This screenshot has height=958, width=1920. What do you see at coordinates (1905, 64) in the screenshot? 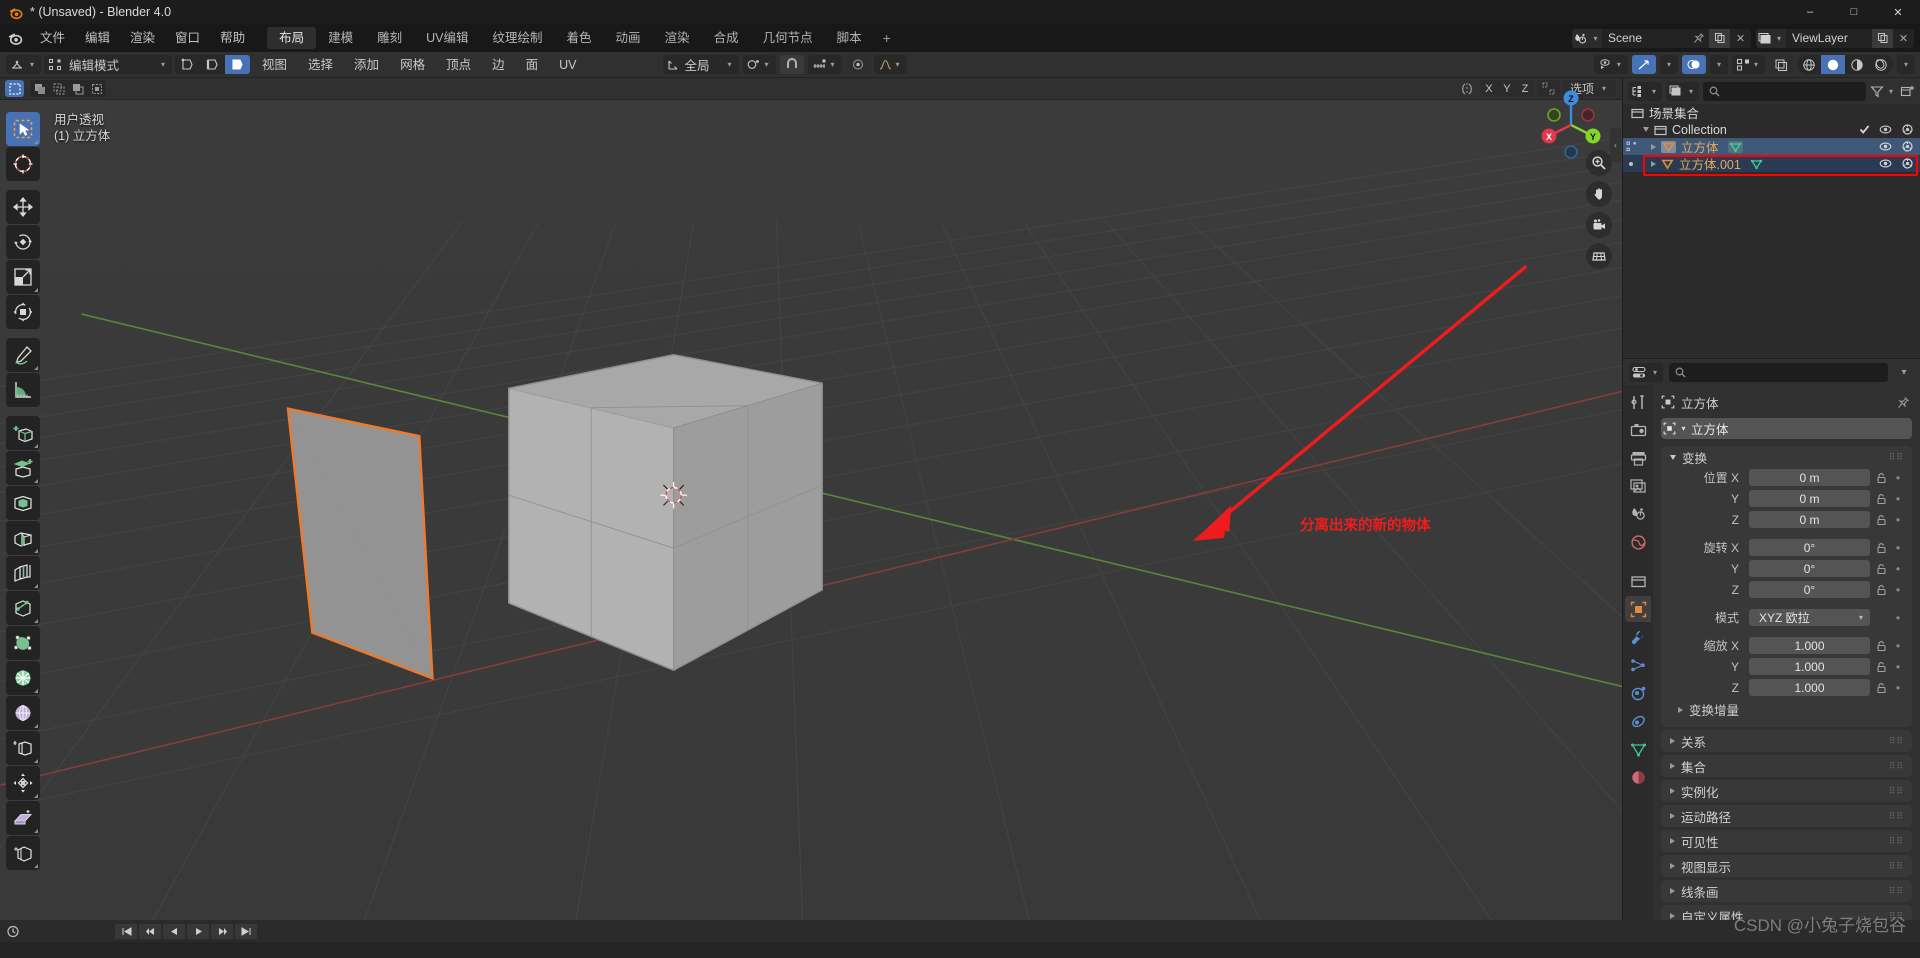
I see `shading-settings-selector: ▾` at bounding box center [1905, 64].